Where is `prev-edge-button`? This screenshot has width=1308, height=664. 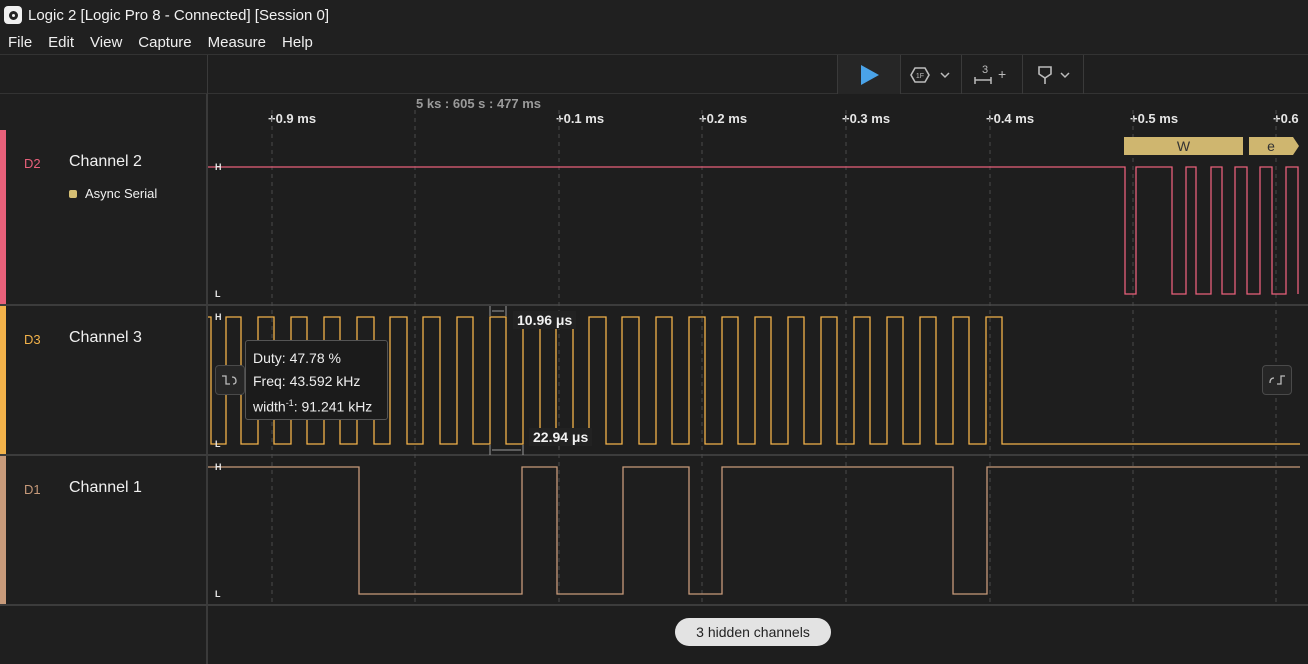 prev-edge-button is located at coordinates (230, 380).